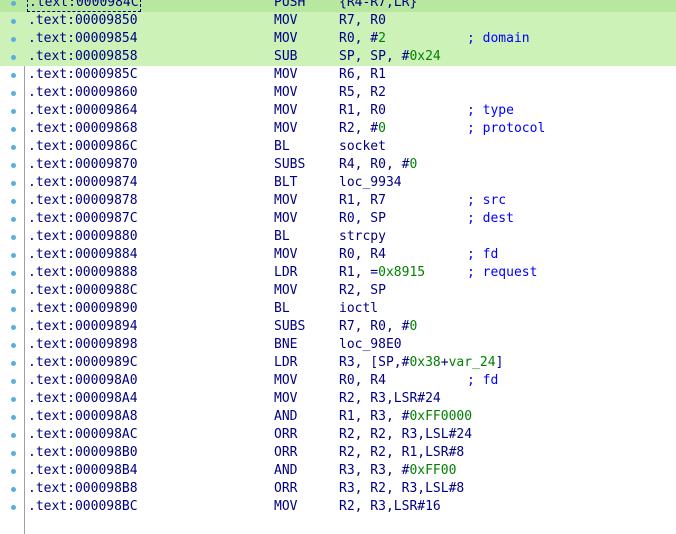 The width and height of the screenshot is (676, 534). I want to click on code-line: .text:00009854 MOV R0, #2 ; domain, so click(338, 39).